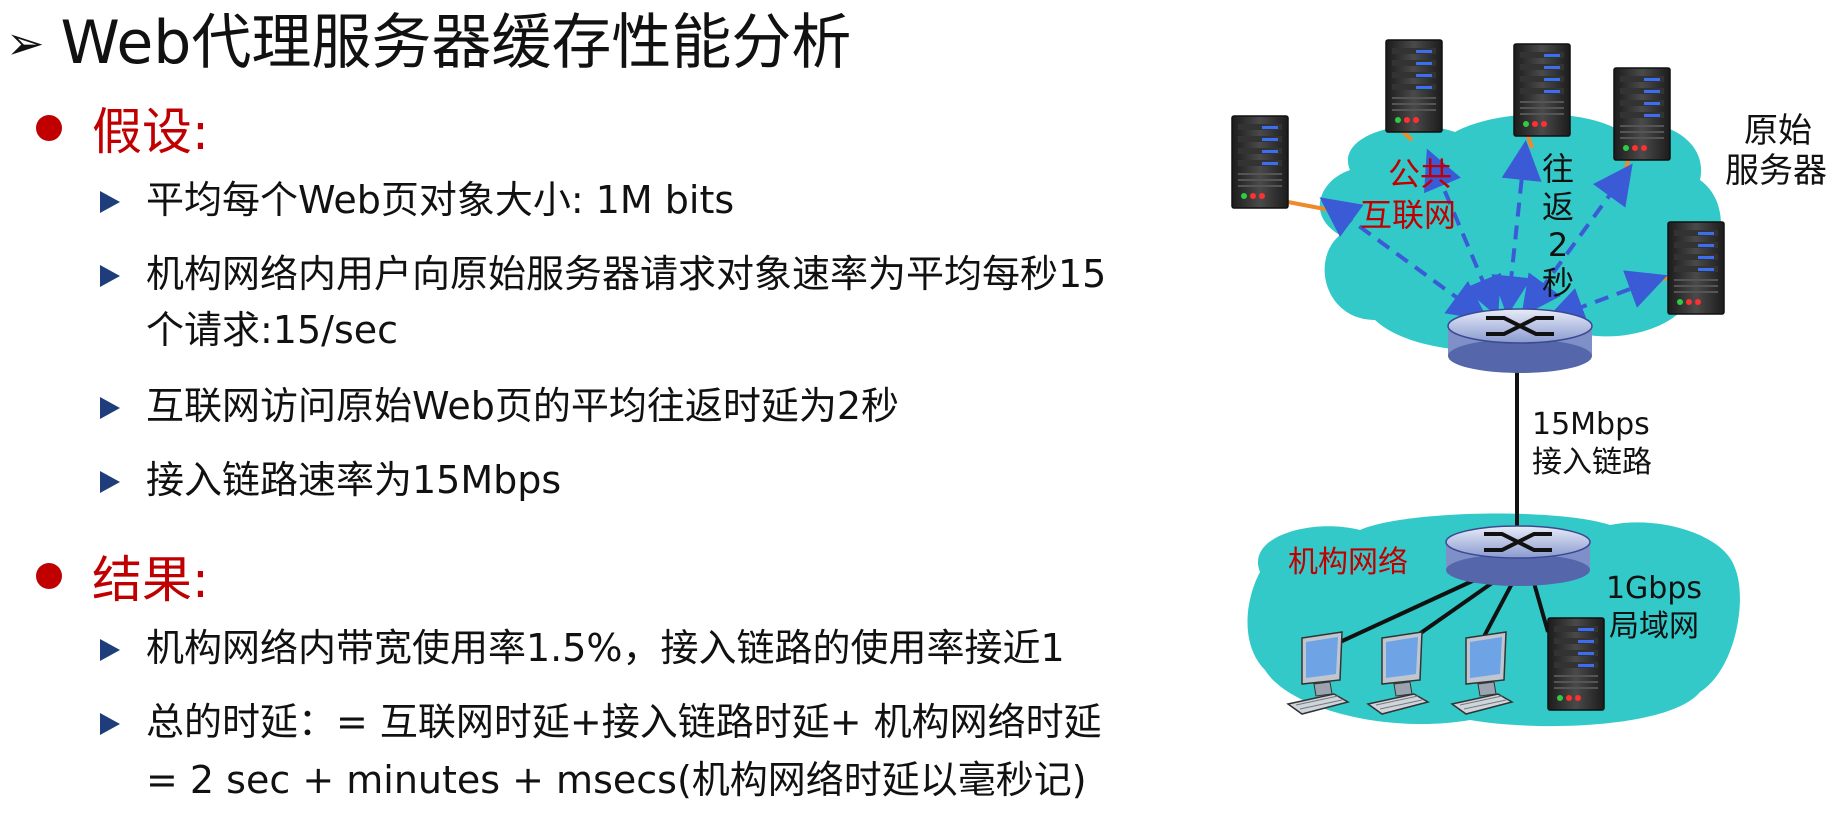  I want to click on assumption-item-text: 互联网访问原始Web页的平均往返时延为2秒, so click(523, 406).